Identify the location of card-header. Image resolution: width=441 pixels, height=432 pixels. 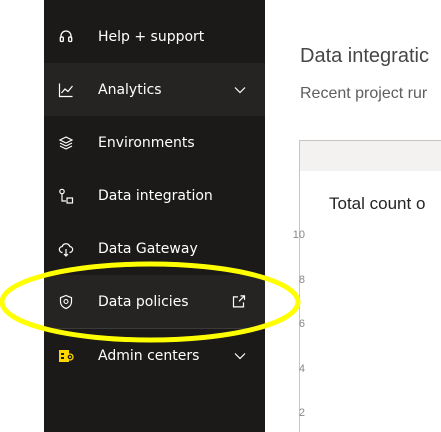
(370, 156).